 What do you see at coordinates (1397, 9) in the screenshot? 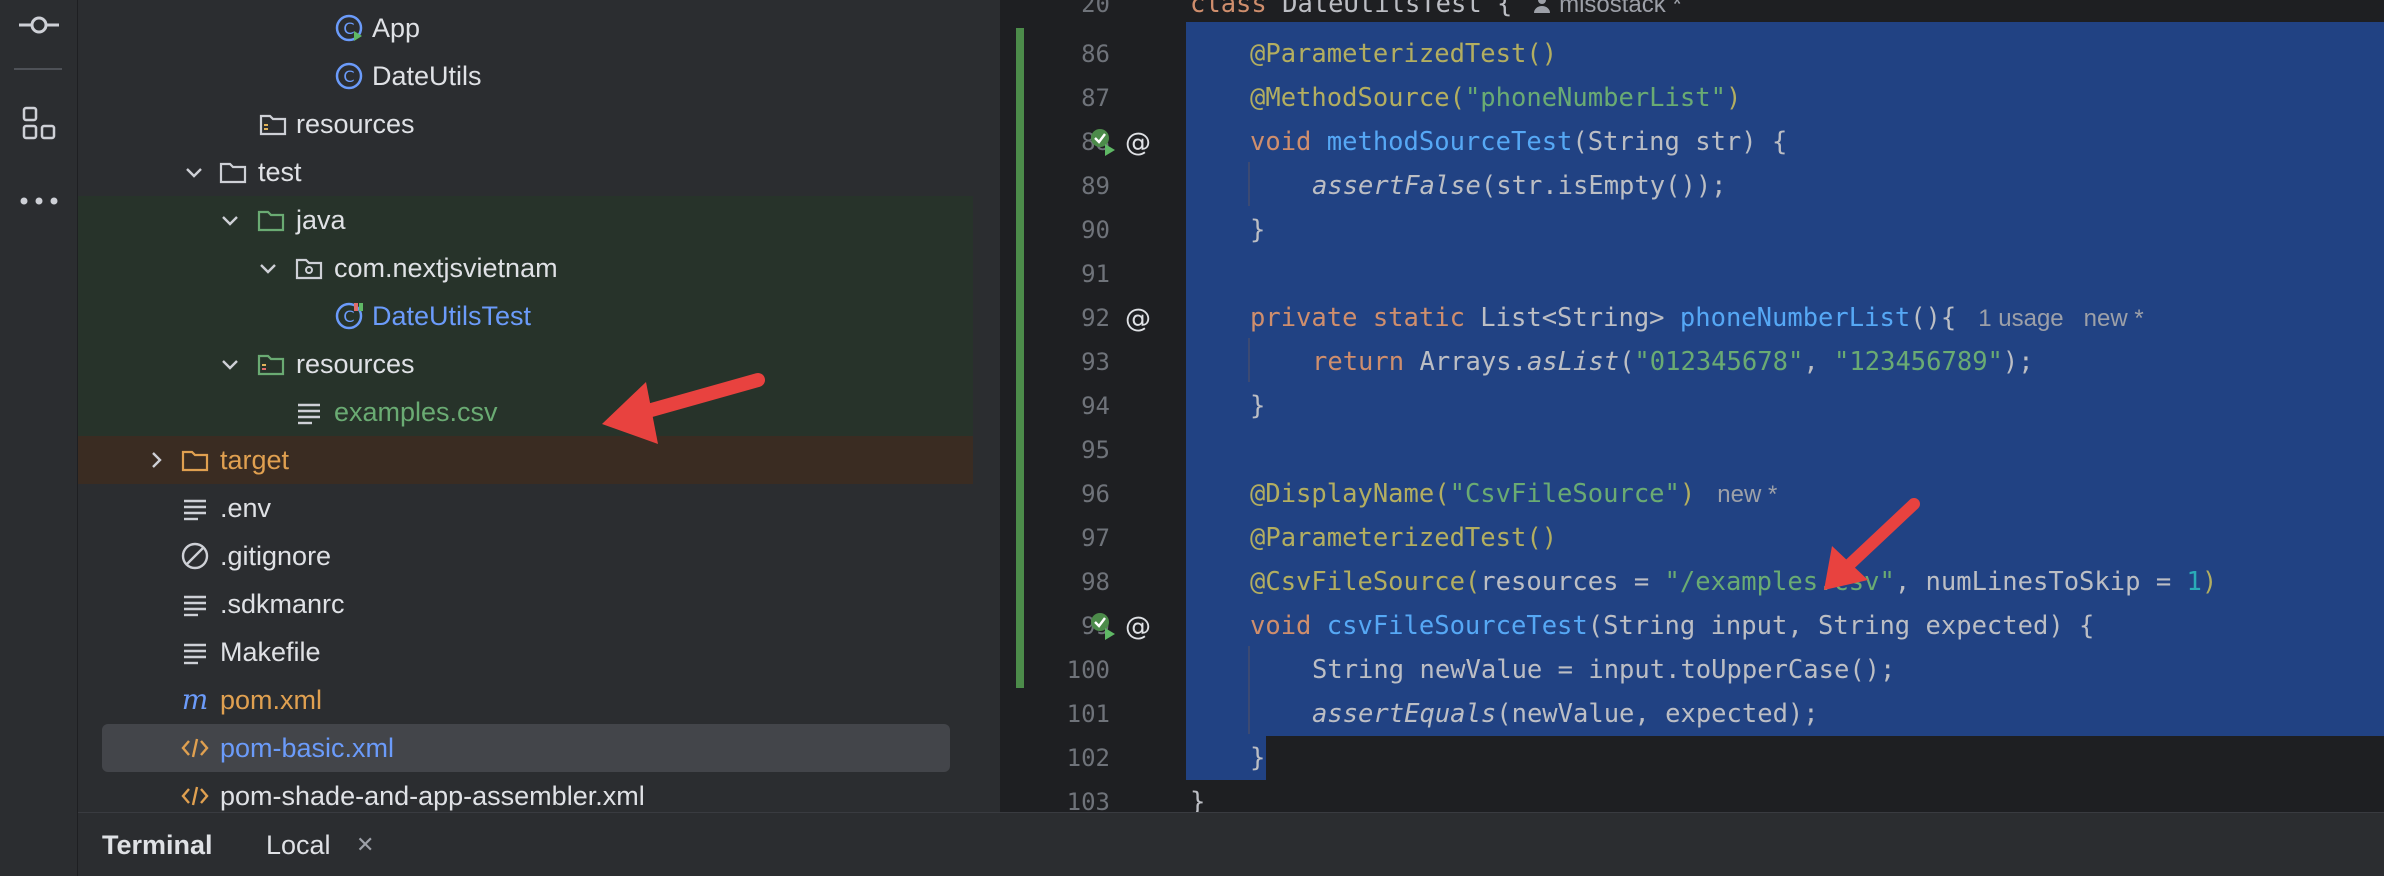
I see `class-name: DateUtilsTest {` at bounding box center [1397, 9].